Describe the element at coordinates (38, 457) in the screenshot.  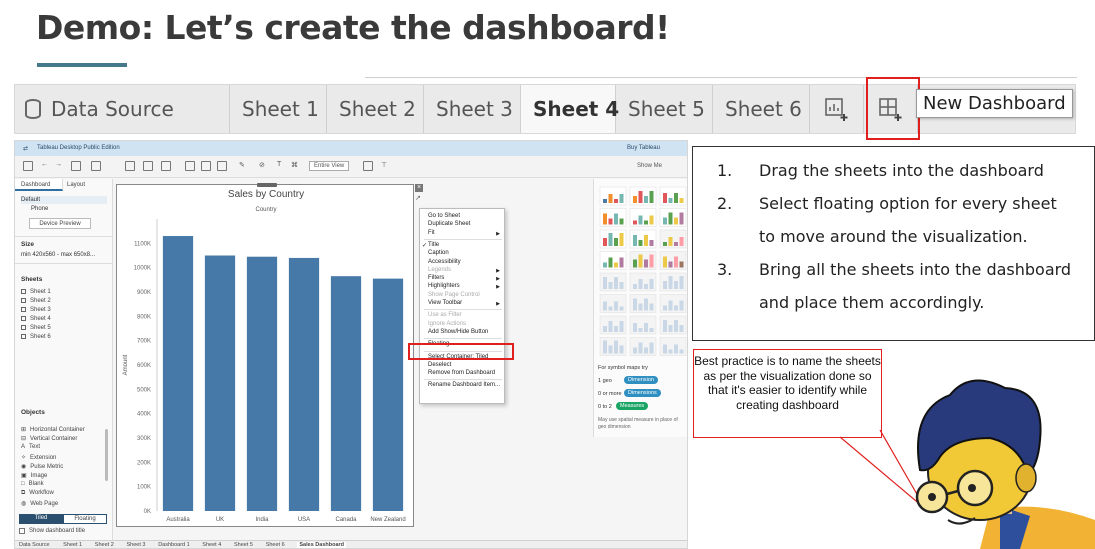
I see `object-list-item: ✧ Extension` at that location.